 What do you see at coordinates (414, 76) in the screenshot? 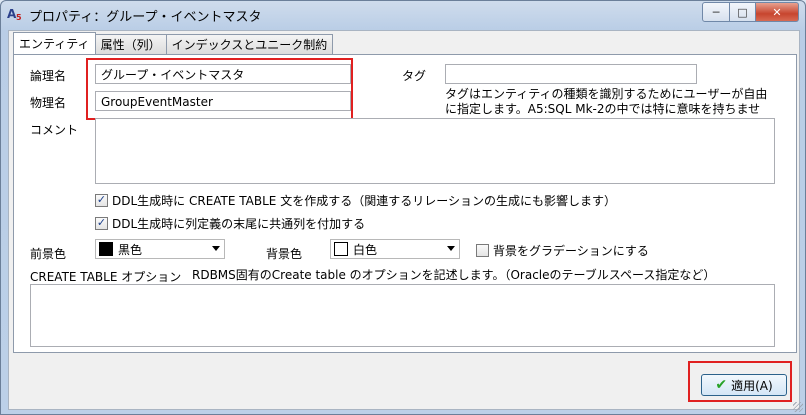
I see `tag-label: タグ` at bounding box center [414, 76].